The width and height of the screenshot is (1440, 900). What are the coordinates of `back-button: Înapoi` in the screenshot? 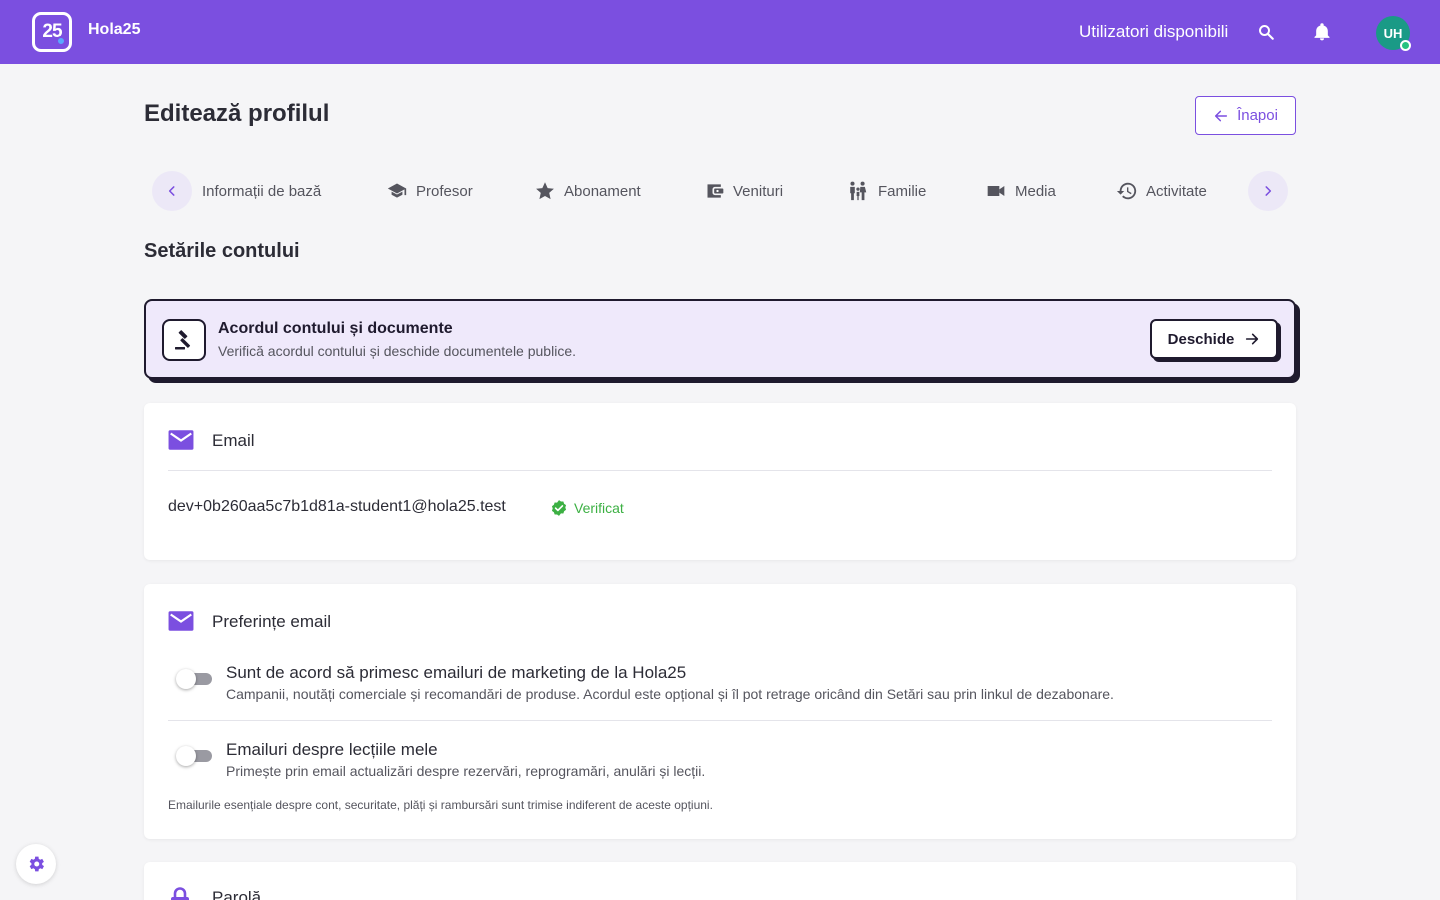 It's located at (1245, 115).